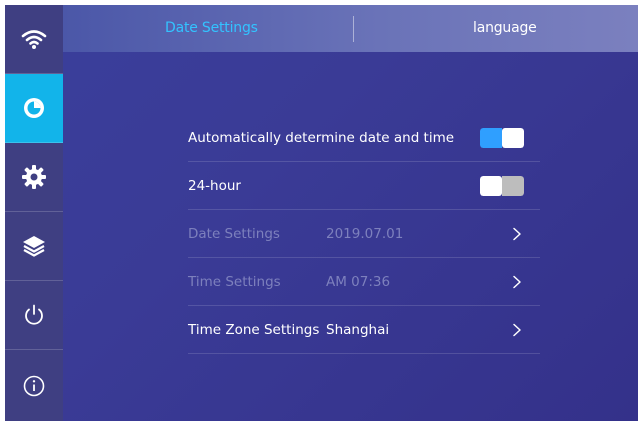  Describe the element at coordinates (364, 186) in the screenshot. I see `settings-row-24-hour: 24-hour` at that location.